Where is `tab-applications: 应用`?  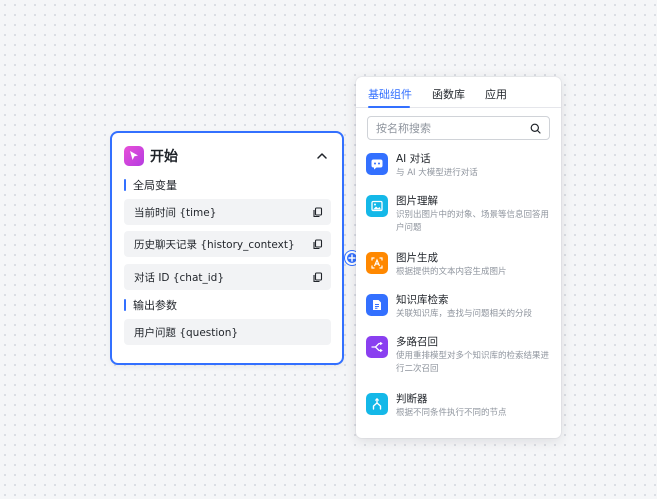
tab-applications: 应用 is located at coordinates (496, 94).